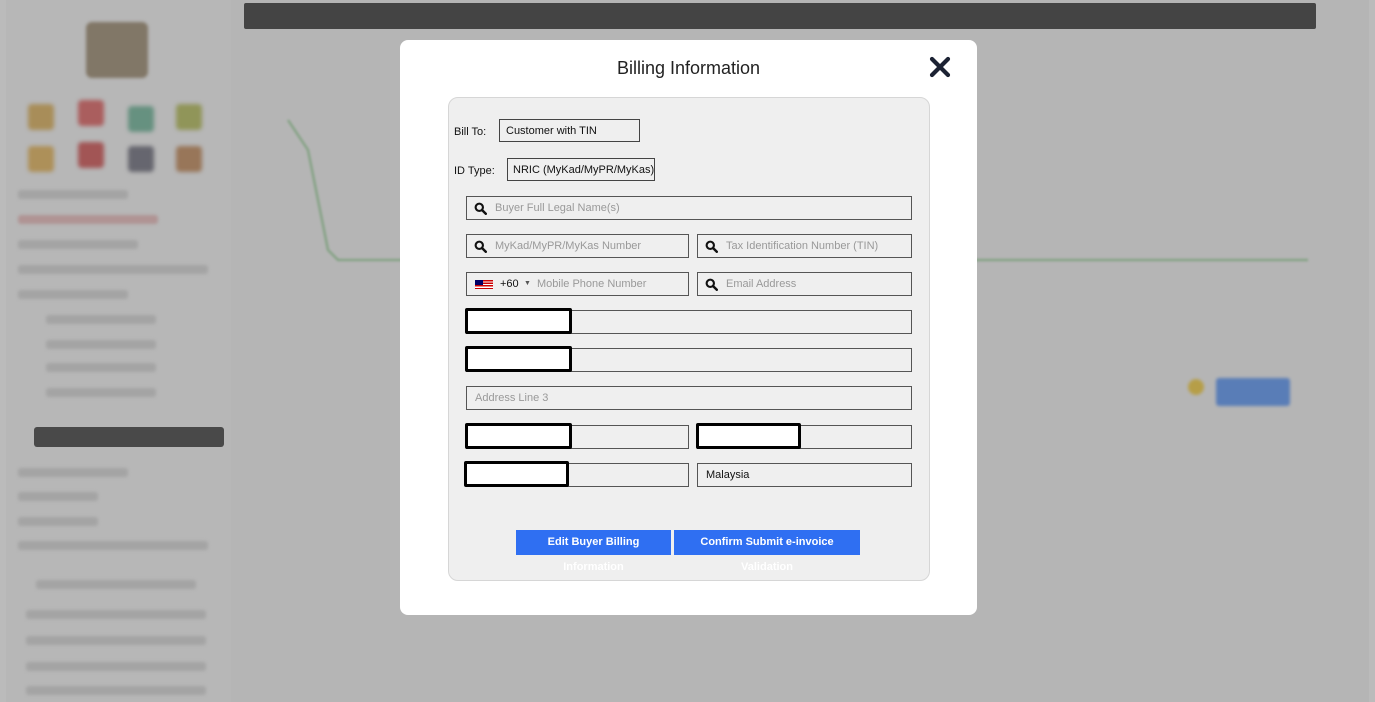 This screenshot has height=702, width=1375. Describe the element at coordinates (568, 246) in the screenshot. I see `id-number-placeholder: MyKad/MyPR/MyKas Number` at that location.